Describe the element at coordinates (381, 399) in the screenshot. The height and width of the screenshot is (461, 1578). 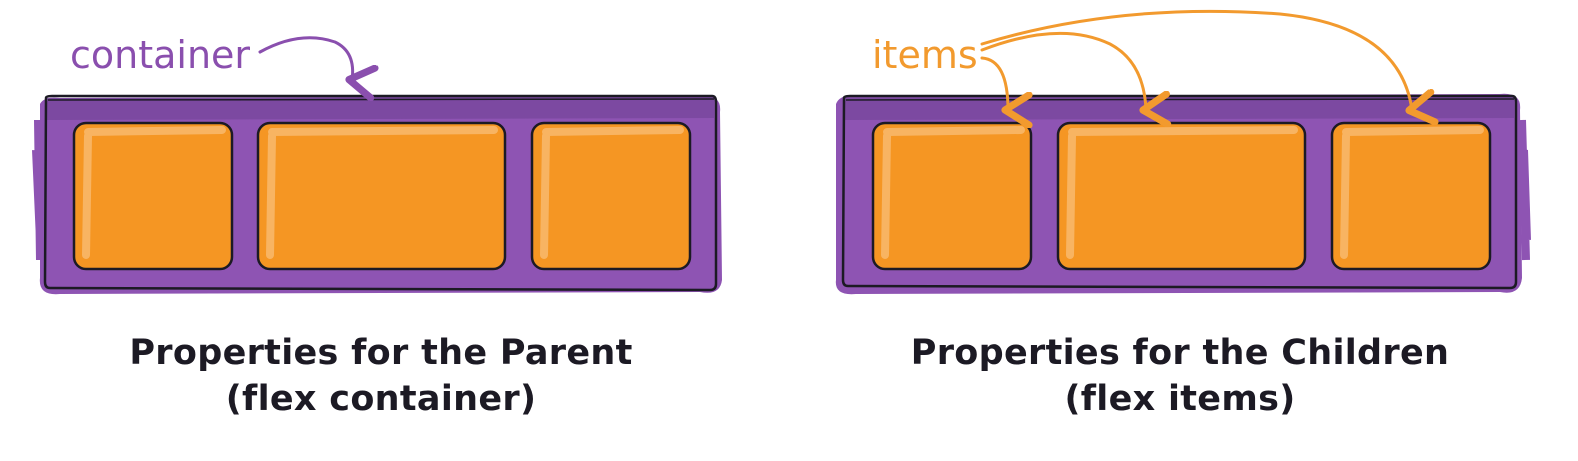
I see `parent-caption-subtitle: (flex container)` at that location.